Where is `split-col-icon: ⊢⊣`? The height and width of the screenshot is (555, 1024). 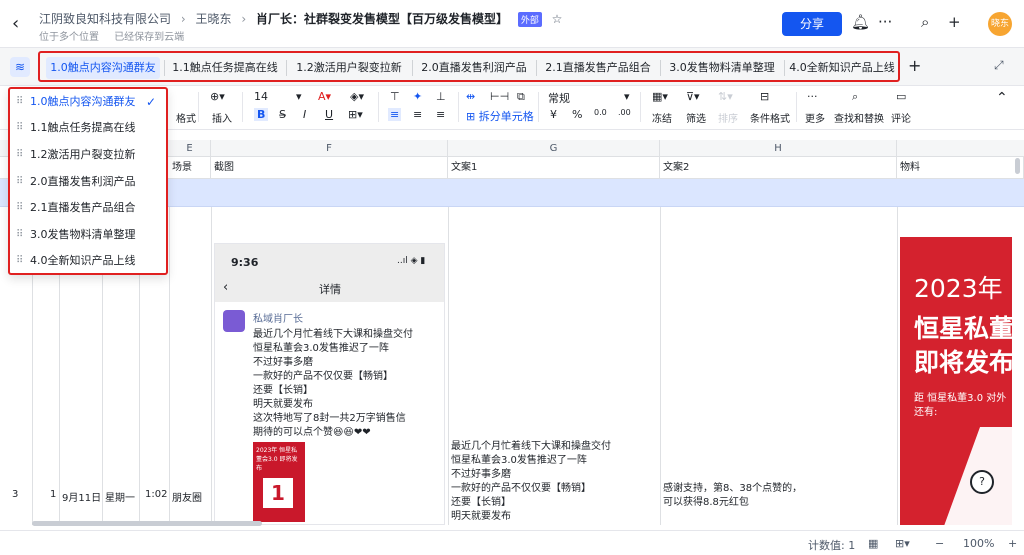
split-col-icon: ⊢⊣ is located at coordinates (499, 96).